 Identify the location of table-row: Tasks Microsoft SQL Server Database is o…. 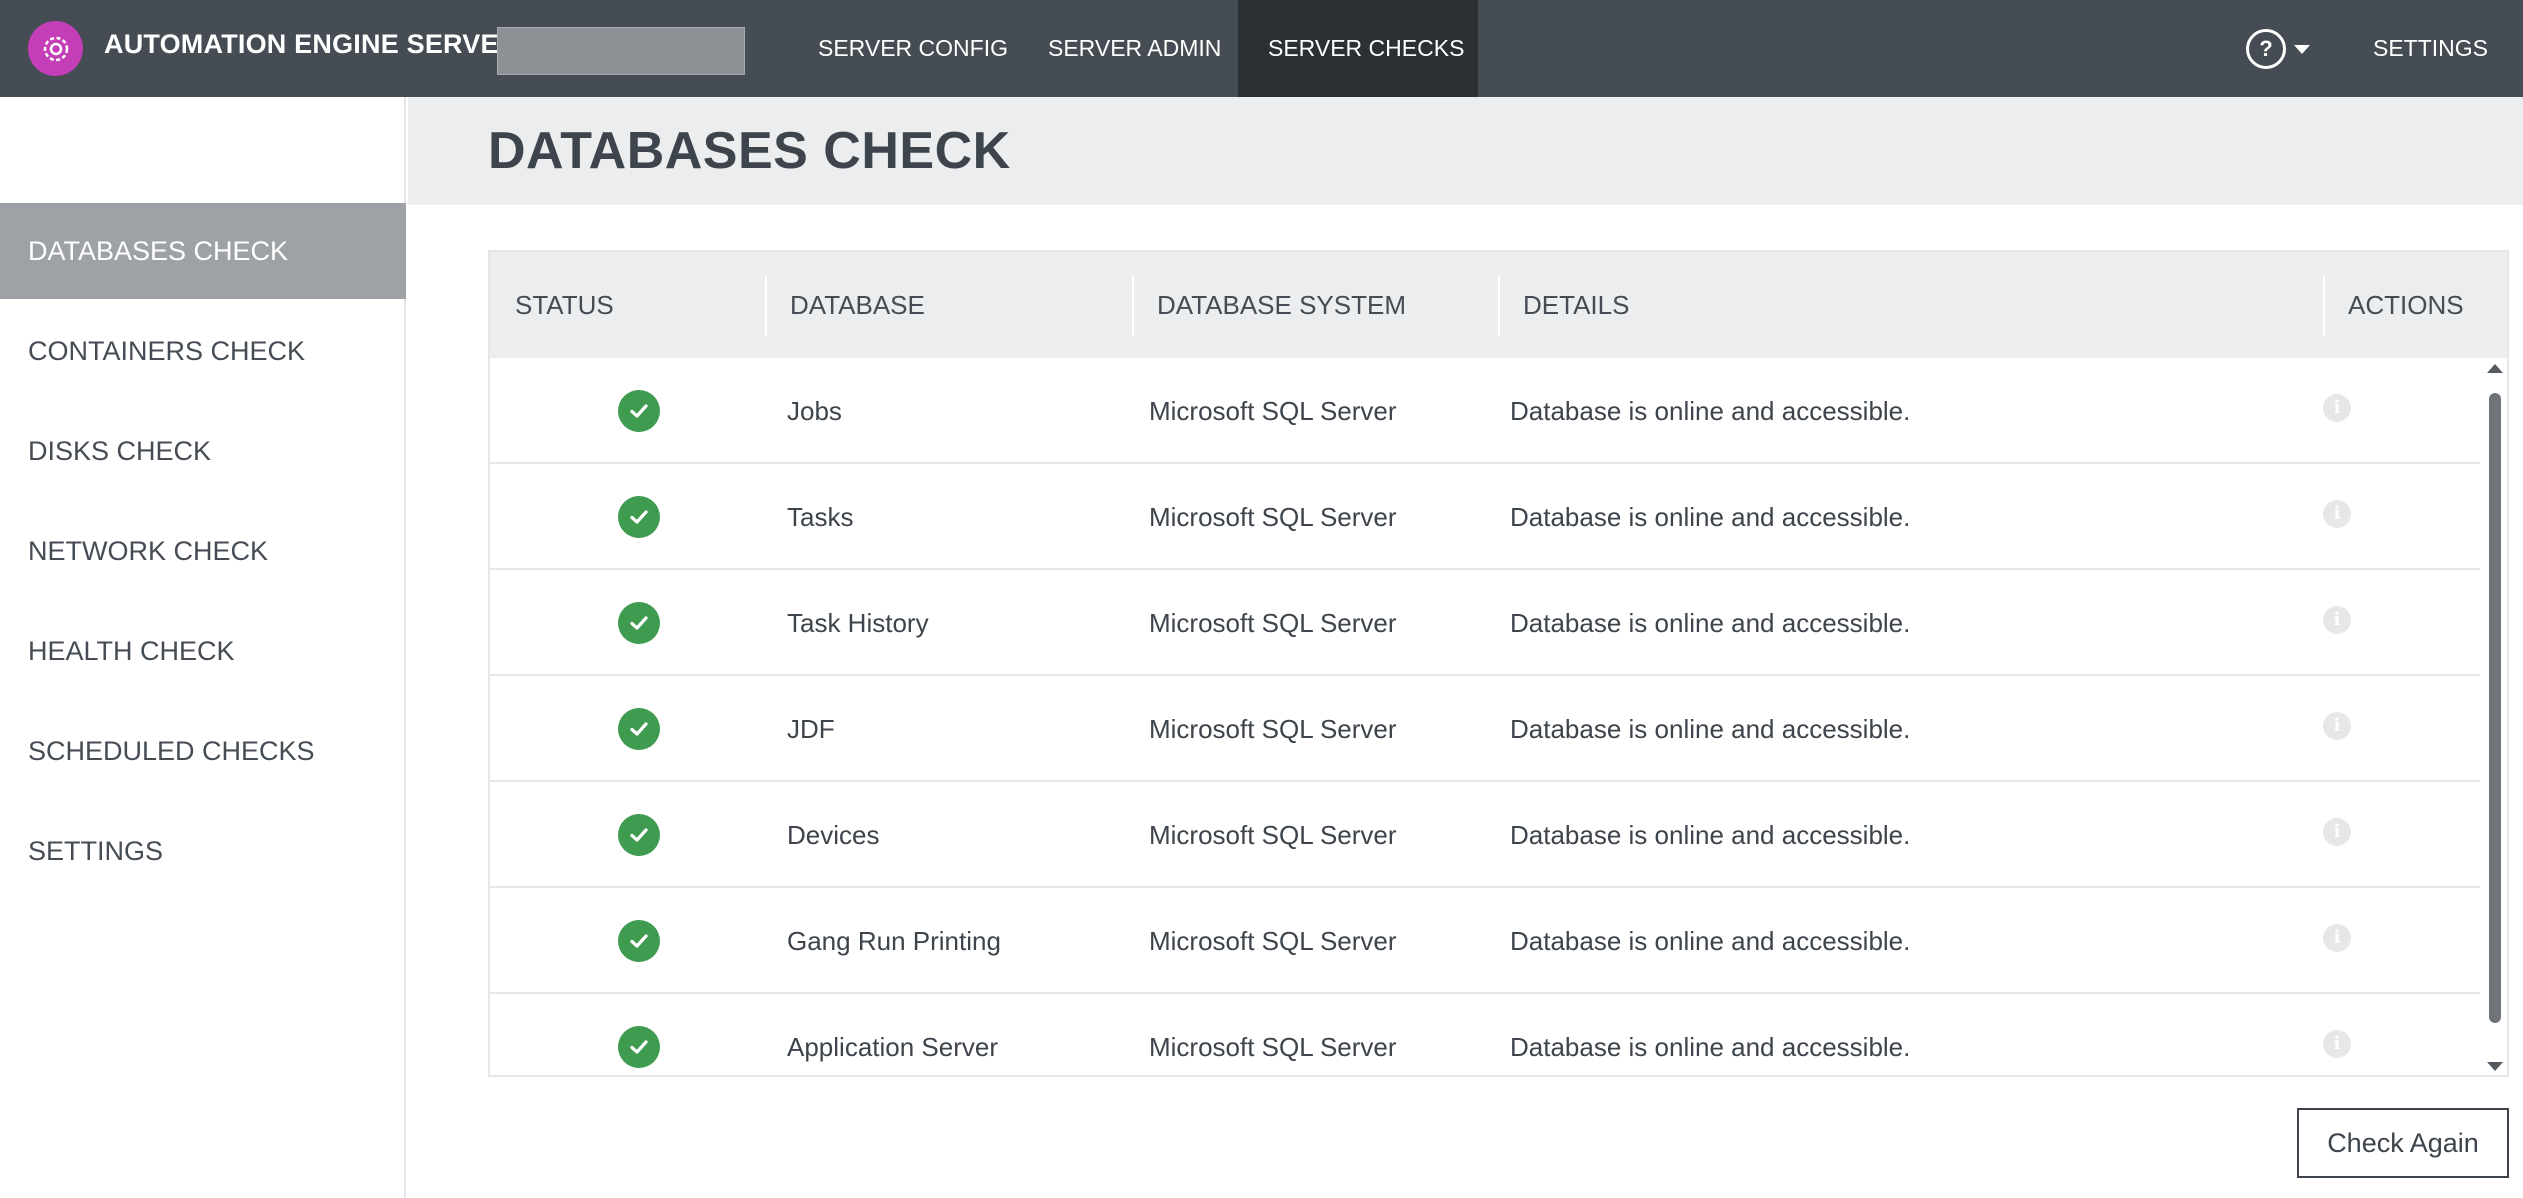
(1485, 517).